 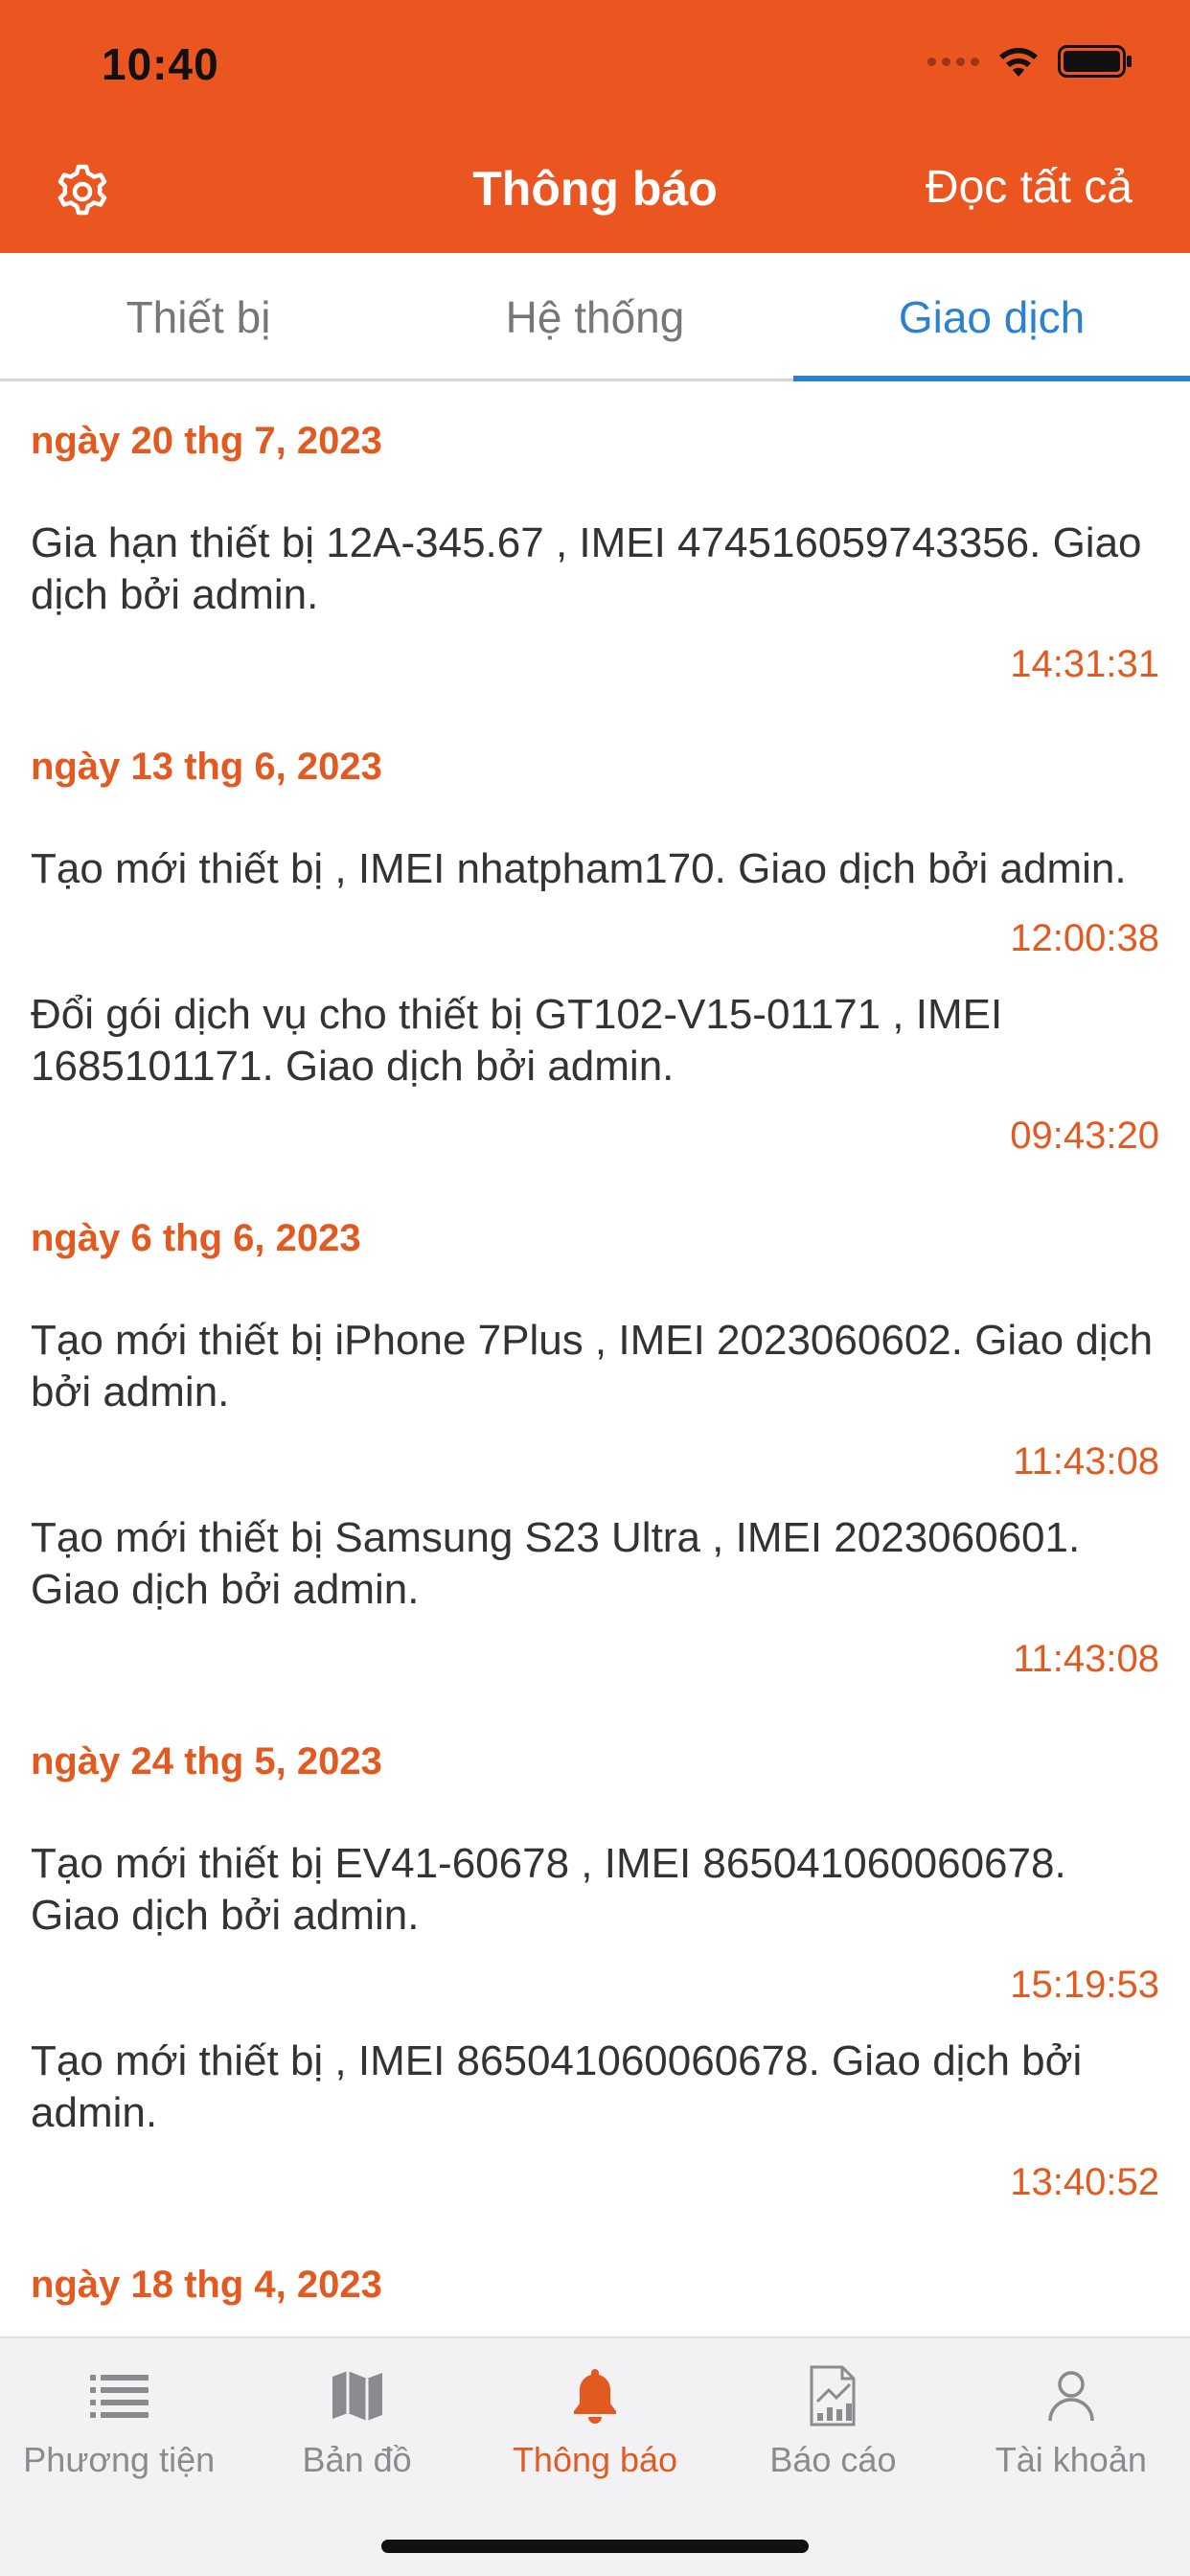 I want to click on nav-label: Tài khoản, so click(x=1071, y=2459).